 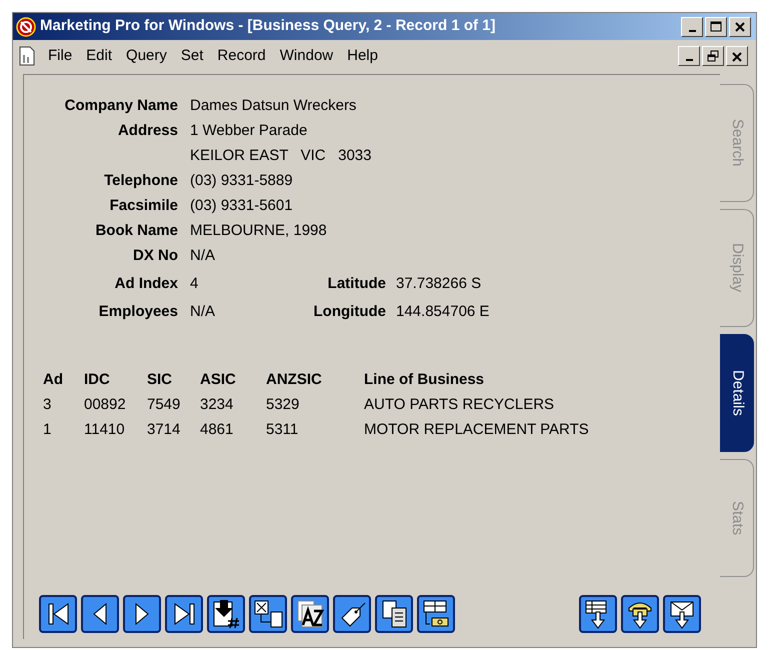 I want to click on export-phone-button, so click(x=640, y=614).